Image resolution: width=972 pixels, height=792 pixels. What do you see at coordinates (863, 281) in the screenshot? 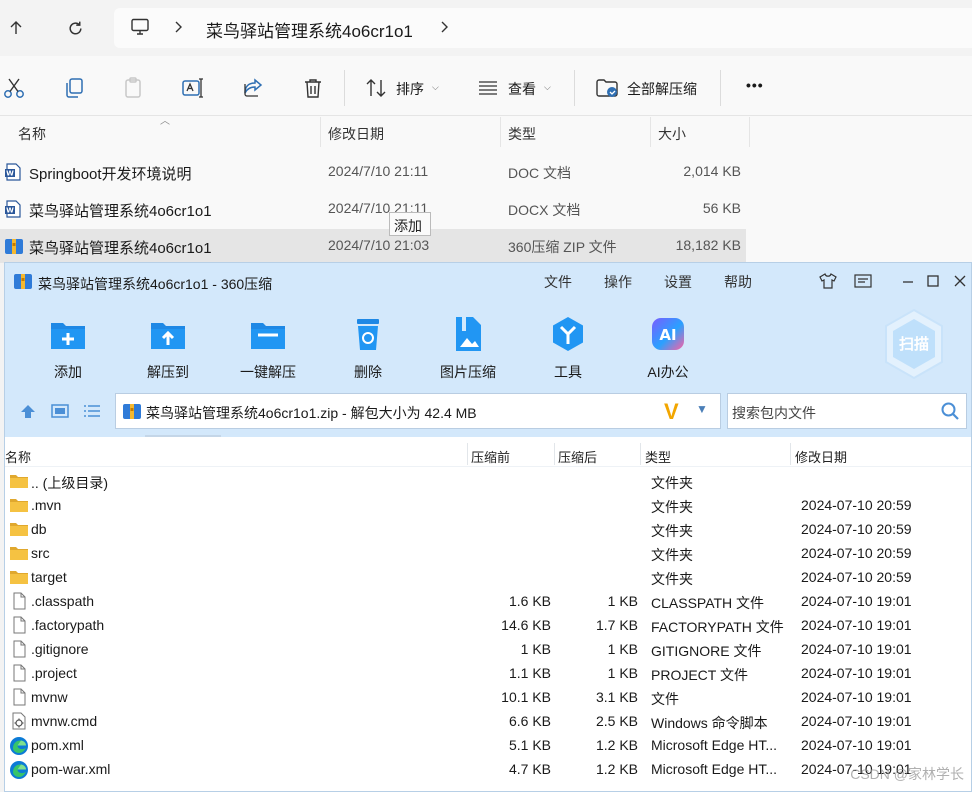
I see `feedback-icon` at bounding box center [863, 281].